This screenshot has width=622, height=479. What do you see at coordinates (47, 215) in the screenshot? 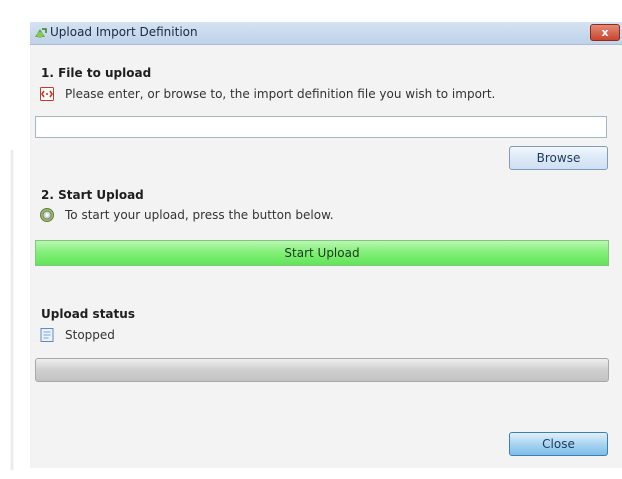
I see `gear-icon` at bounding box center [47, 215].